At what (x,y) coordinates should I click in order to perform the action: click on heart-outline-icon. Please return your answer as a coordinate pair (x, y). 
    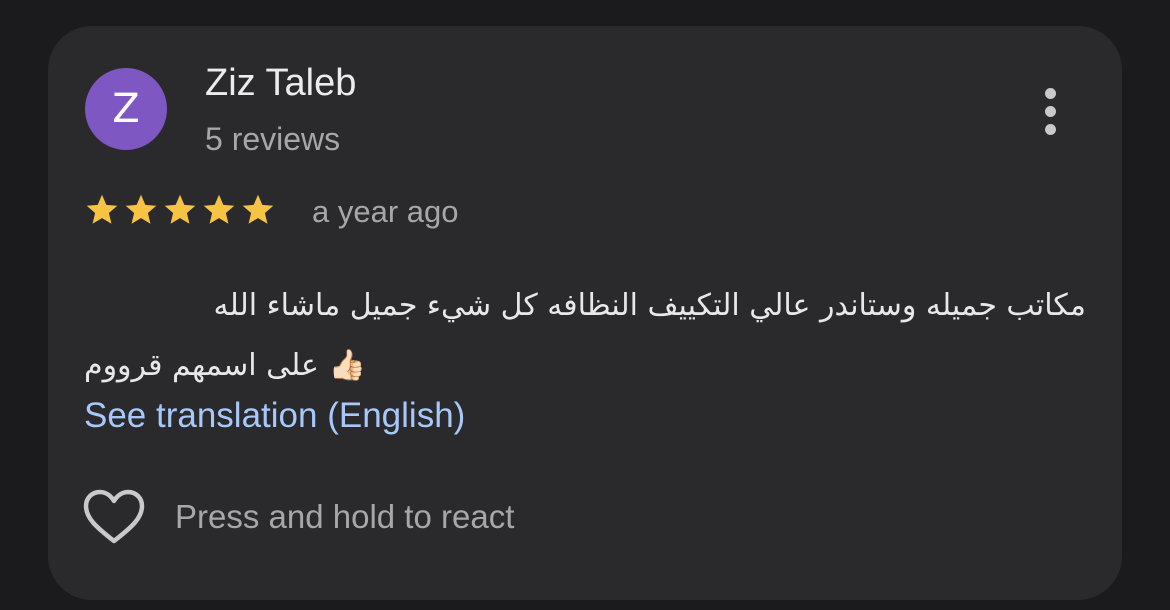
    Looking at the image, I should click on (114, 517).